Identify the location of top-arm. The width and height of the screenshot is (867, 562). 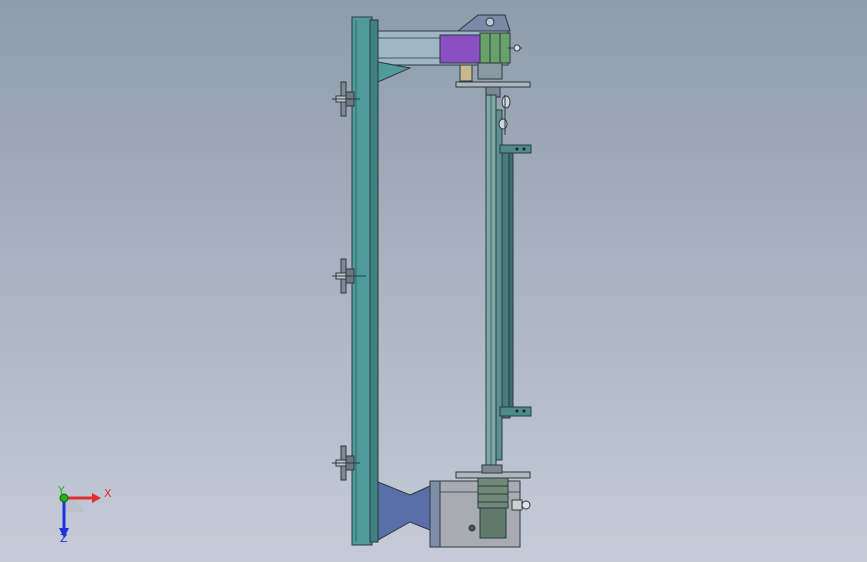
(449, 48).